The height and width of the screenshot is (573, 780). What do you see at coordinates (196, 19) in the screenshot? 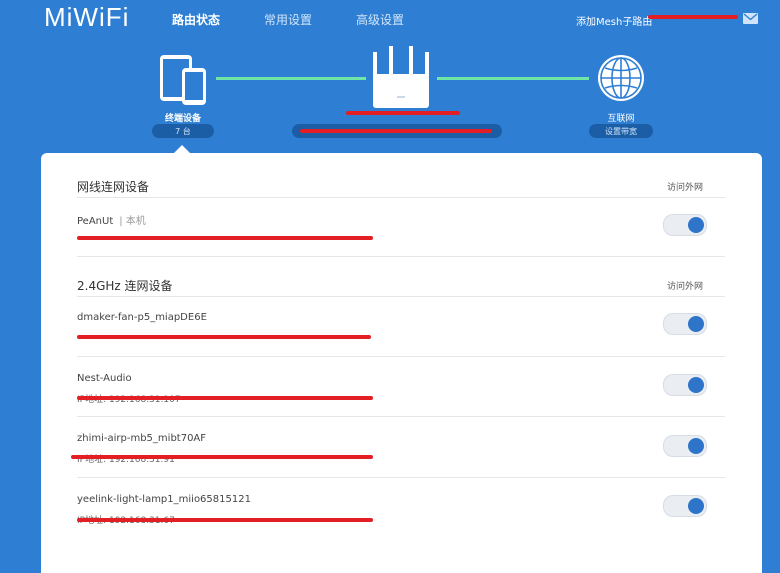
I see `tab-router-status: 路由状态` at bounding box center [196, 19].